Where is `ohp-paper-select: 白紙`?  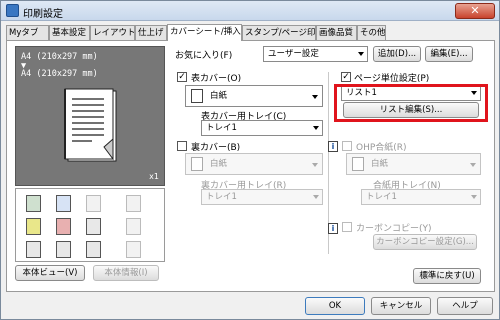 ohp-paper-select: 白紙 is located at coordinates (413, 164).